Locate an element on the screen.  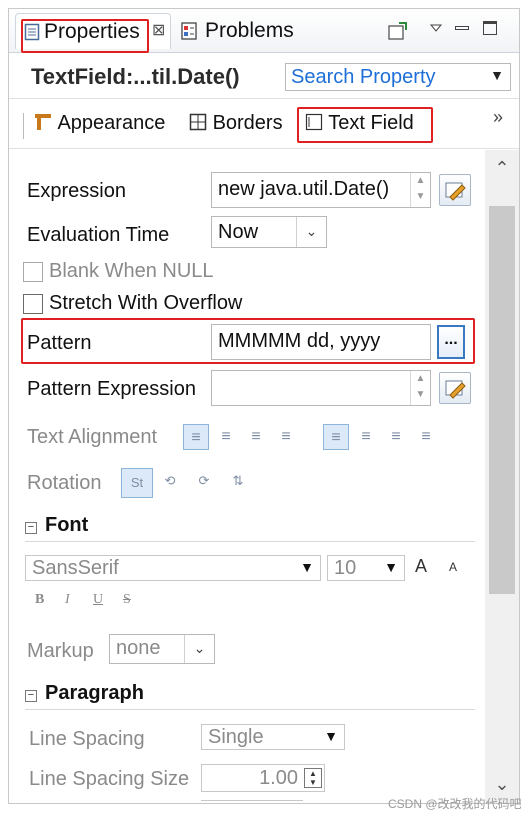
stretch-with-overflow-checkbox is located at coordinates (33, 304).